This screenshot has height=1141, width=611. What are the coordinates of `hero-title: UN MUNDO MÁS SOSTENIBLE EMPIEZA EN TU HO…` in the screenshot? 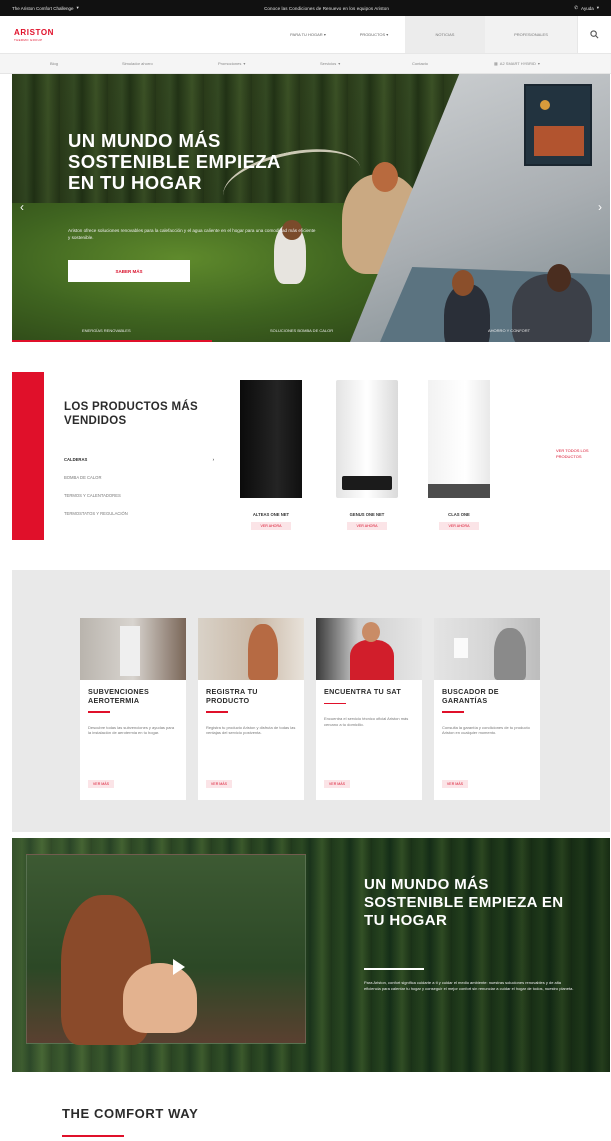 It's located at (174, 161).